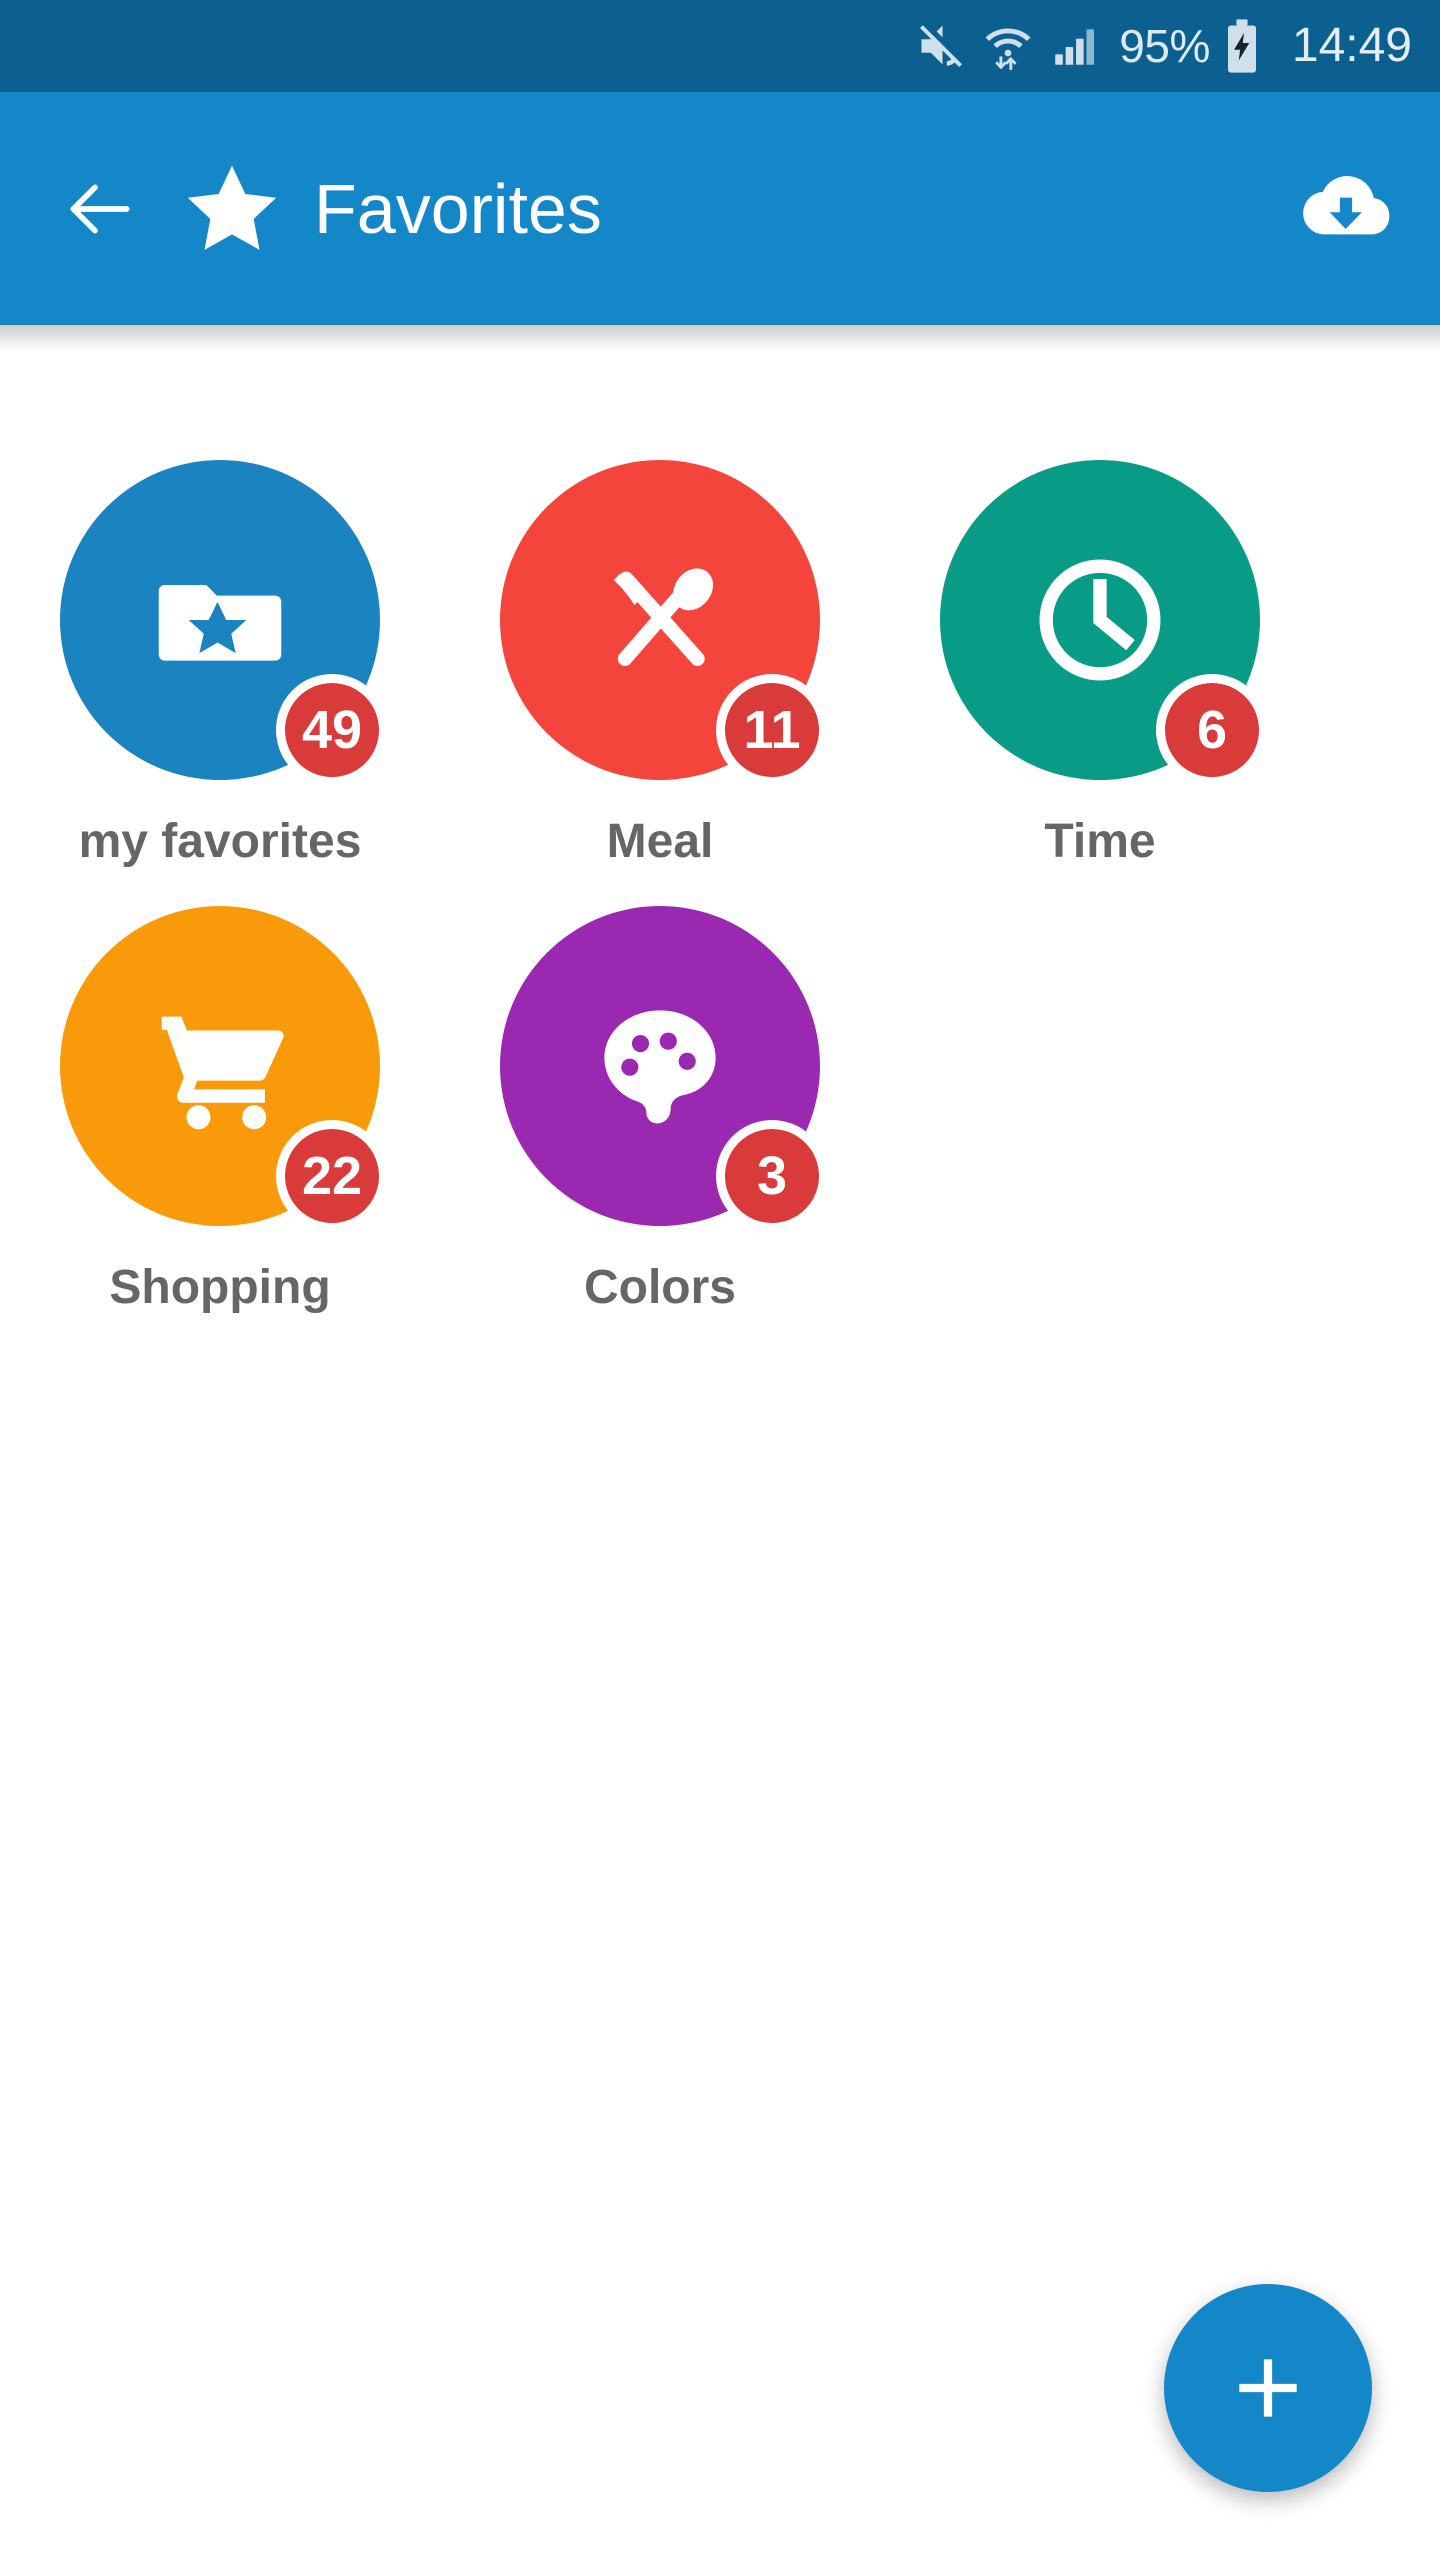 This screenshot has width=1440, height=2560. What do you see at coordinates (232, 207) in the screenshot?
I see `star-icon` at bounding box center [232, 207].